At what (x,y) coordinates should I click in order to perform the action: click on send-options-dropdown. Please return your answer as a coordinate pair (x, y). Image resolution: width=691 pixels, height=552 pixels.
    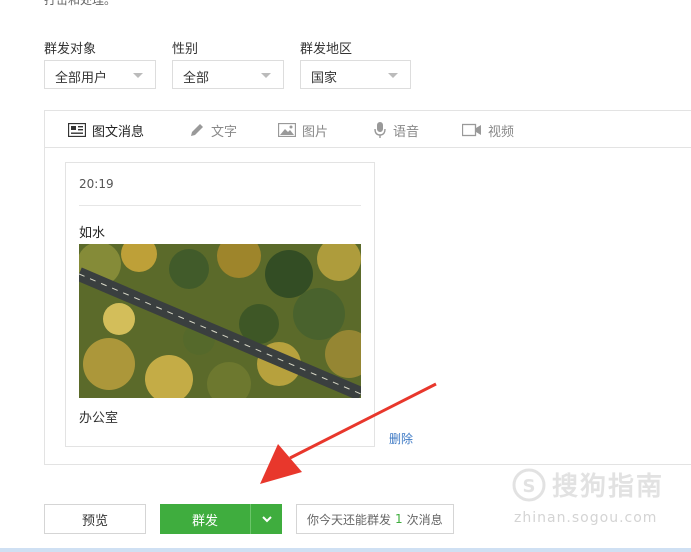
    Looking at the image, I should click on (266, 519).